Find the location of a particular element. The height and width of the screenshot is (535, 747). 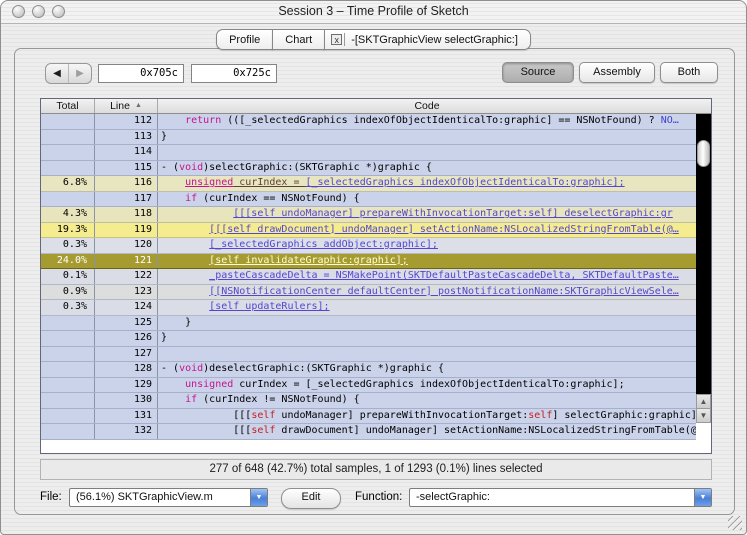

address-start-field: 0x705c is located at coordinates (141, 73).